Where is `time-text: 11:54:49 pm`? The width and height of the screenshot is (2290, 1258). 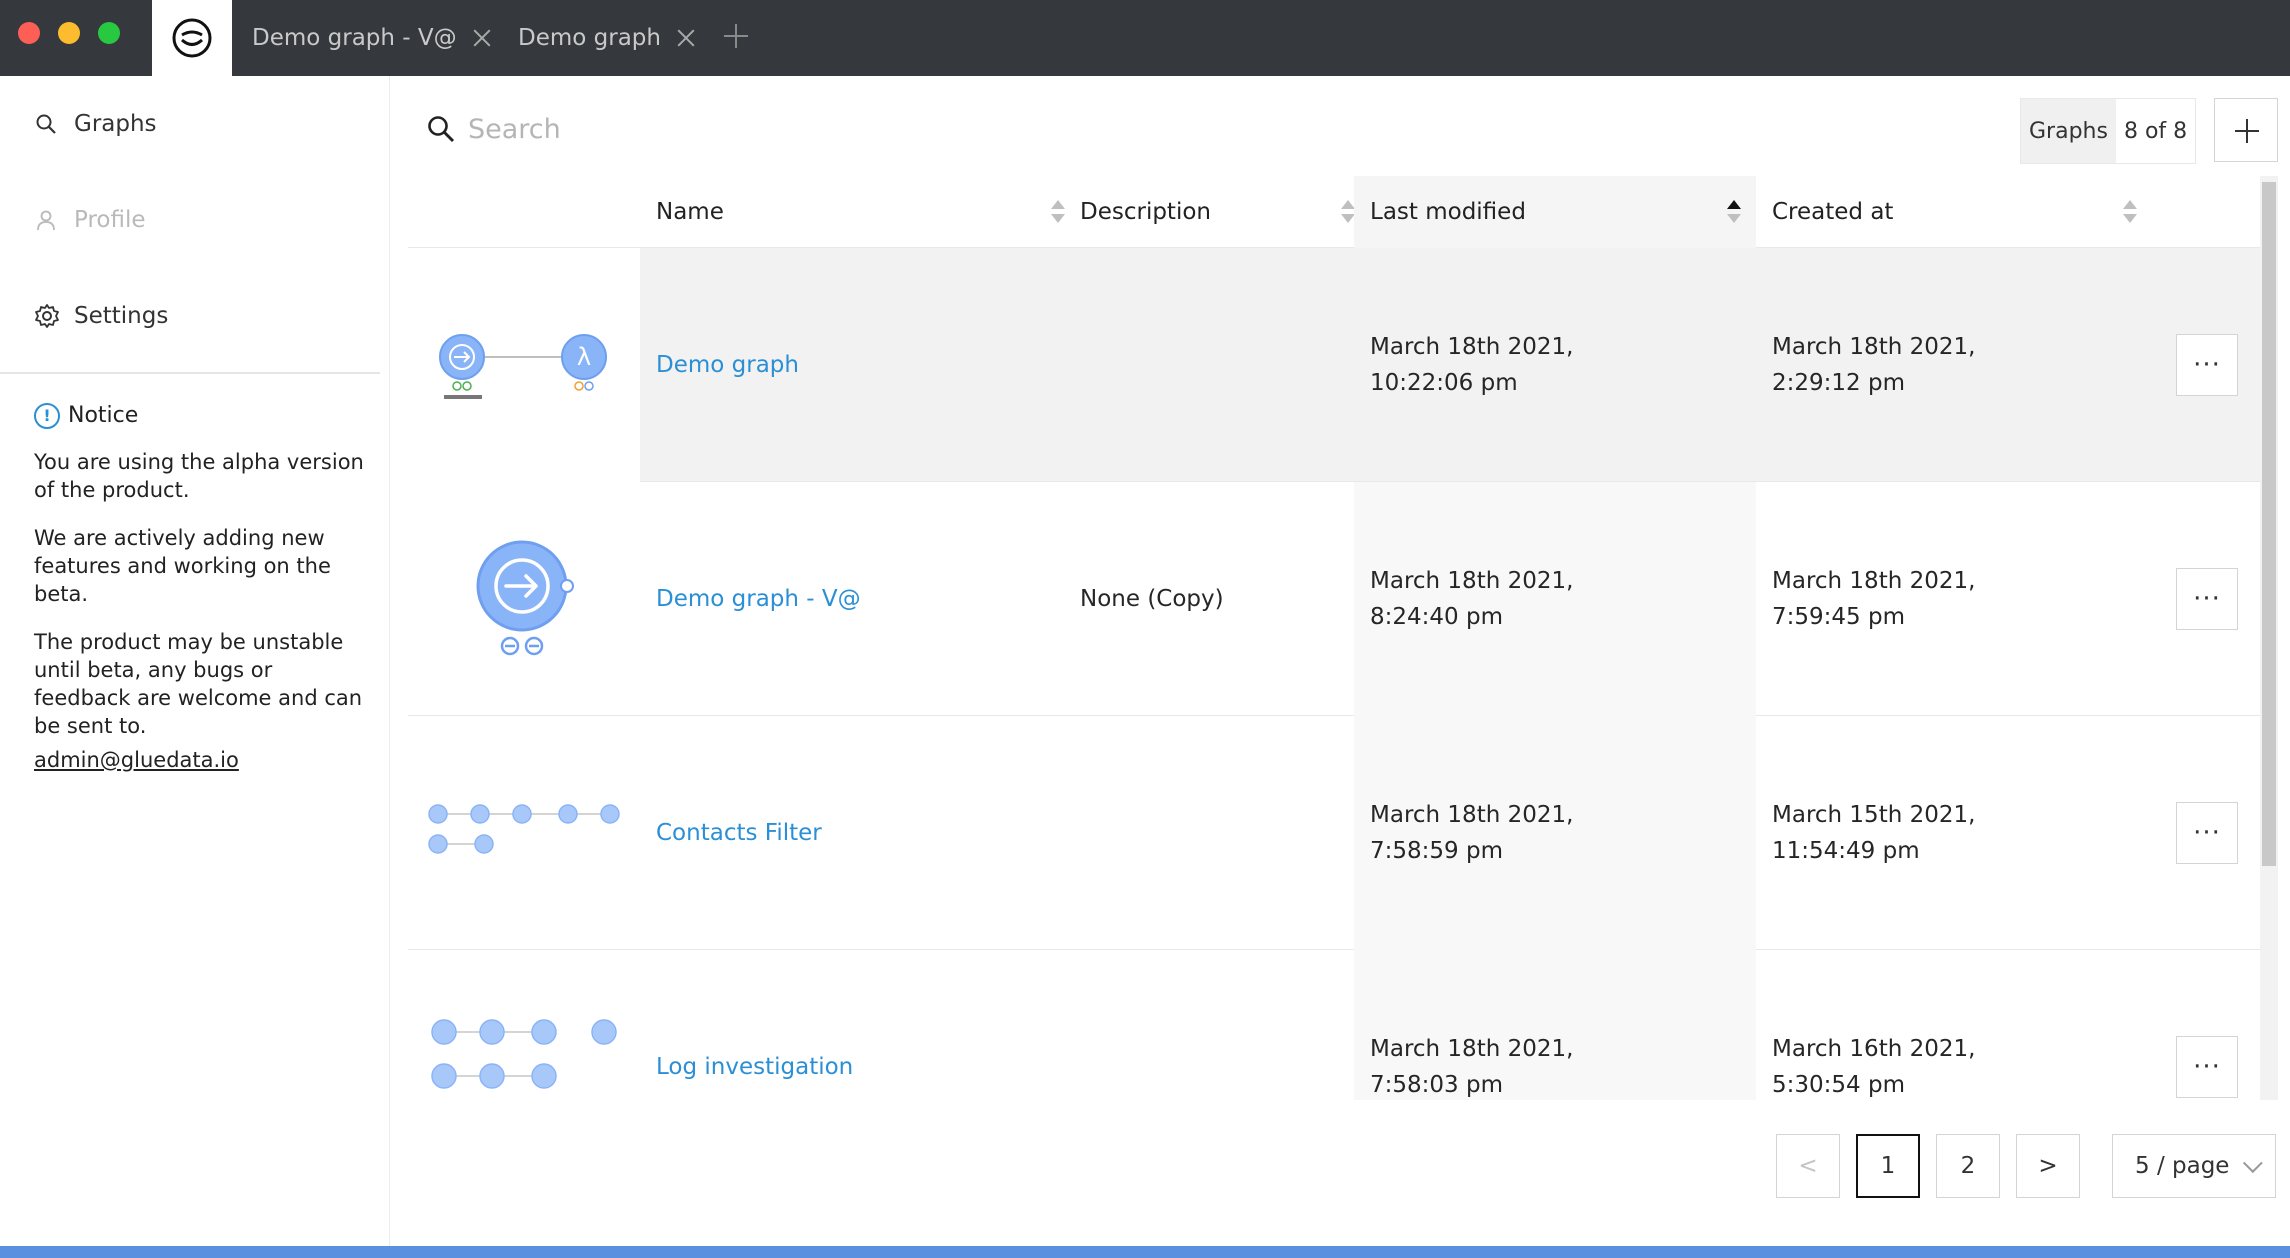 time-text: 11:54:49 pm is located at coordinates (1846, 851).